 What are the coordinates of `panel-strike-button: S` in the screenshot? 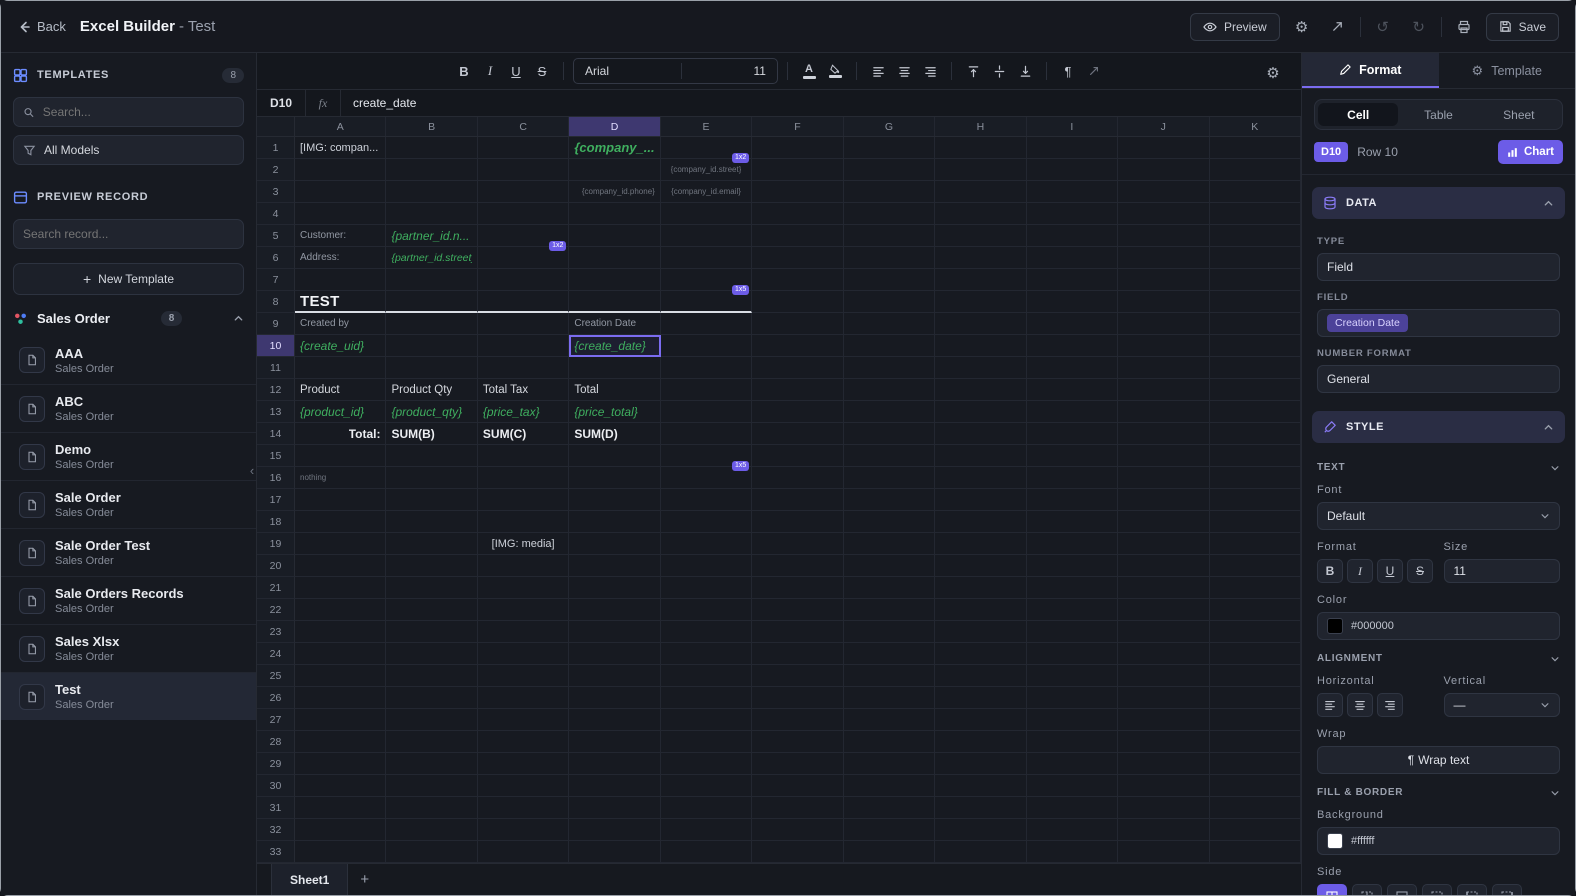 It's located at (1420, 571).